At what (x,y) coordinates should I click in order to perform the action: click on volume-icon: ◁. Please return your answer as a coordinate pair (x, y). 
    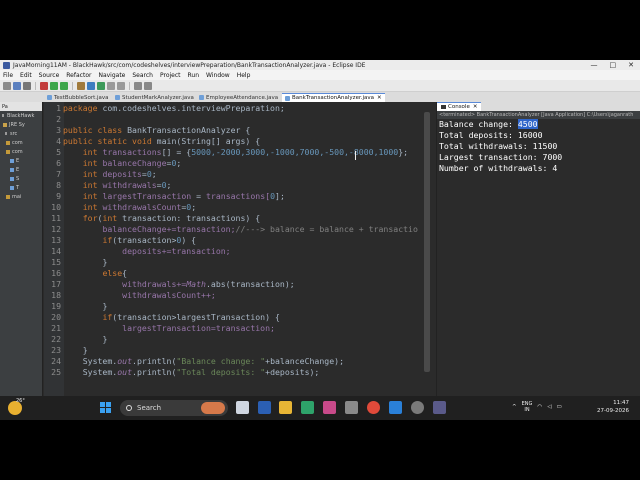
    Looking at the image, I should click on (549, 407).